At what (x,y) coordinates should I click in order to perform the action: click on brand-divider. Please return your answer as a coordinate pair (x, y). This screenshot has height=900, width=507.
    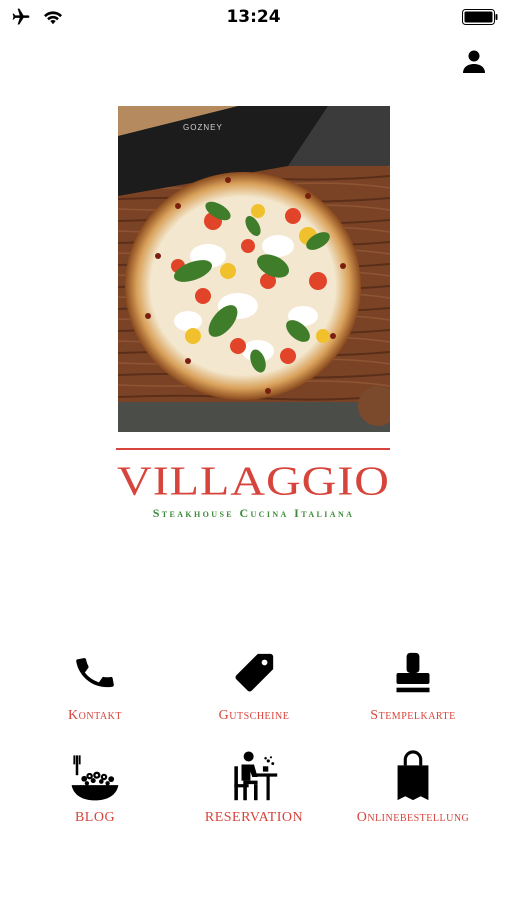
    Looking at the image, I should click on (253, 449).